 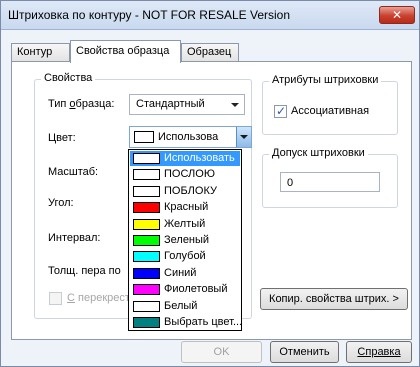 I want to click on color-option-label: ПОБЛОКУ, so click(x=190, y=190).